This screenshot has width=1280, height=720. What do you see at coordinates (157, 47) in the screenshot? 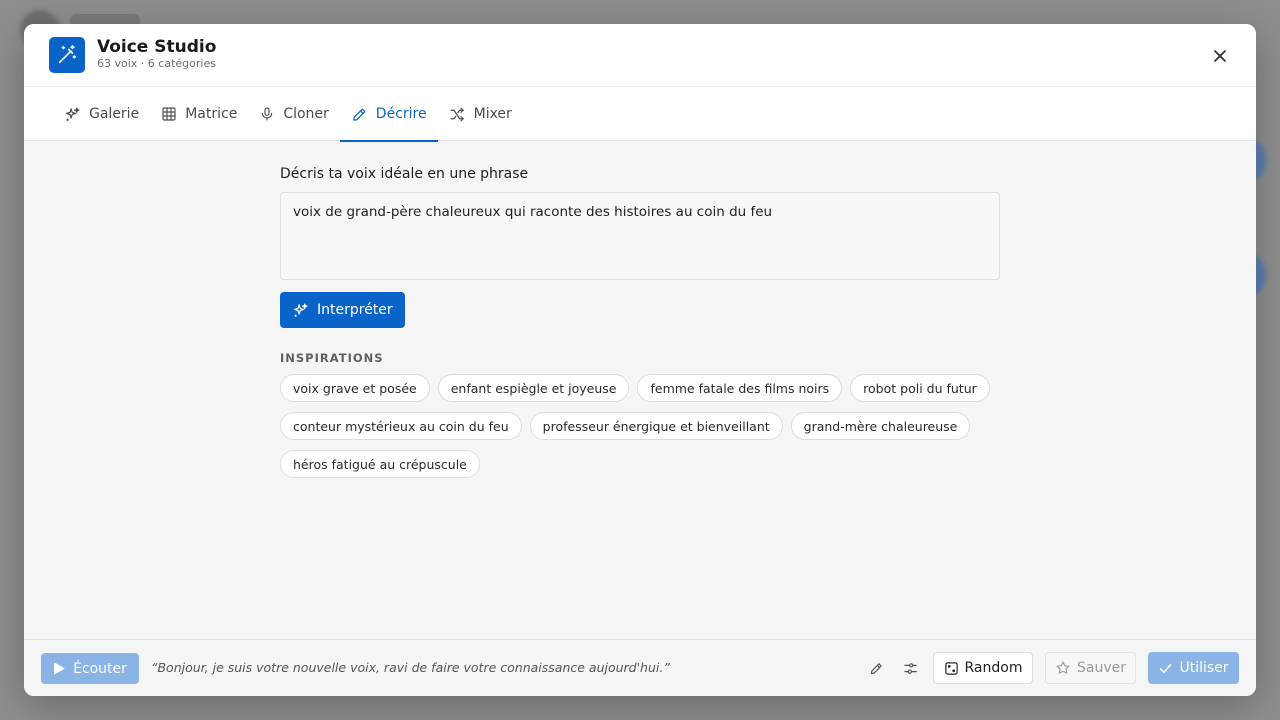
I see `dialog-title: Voice Studio` at bounding box center [157, 47].